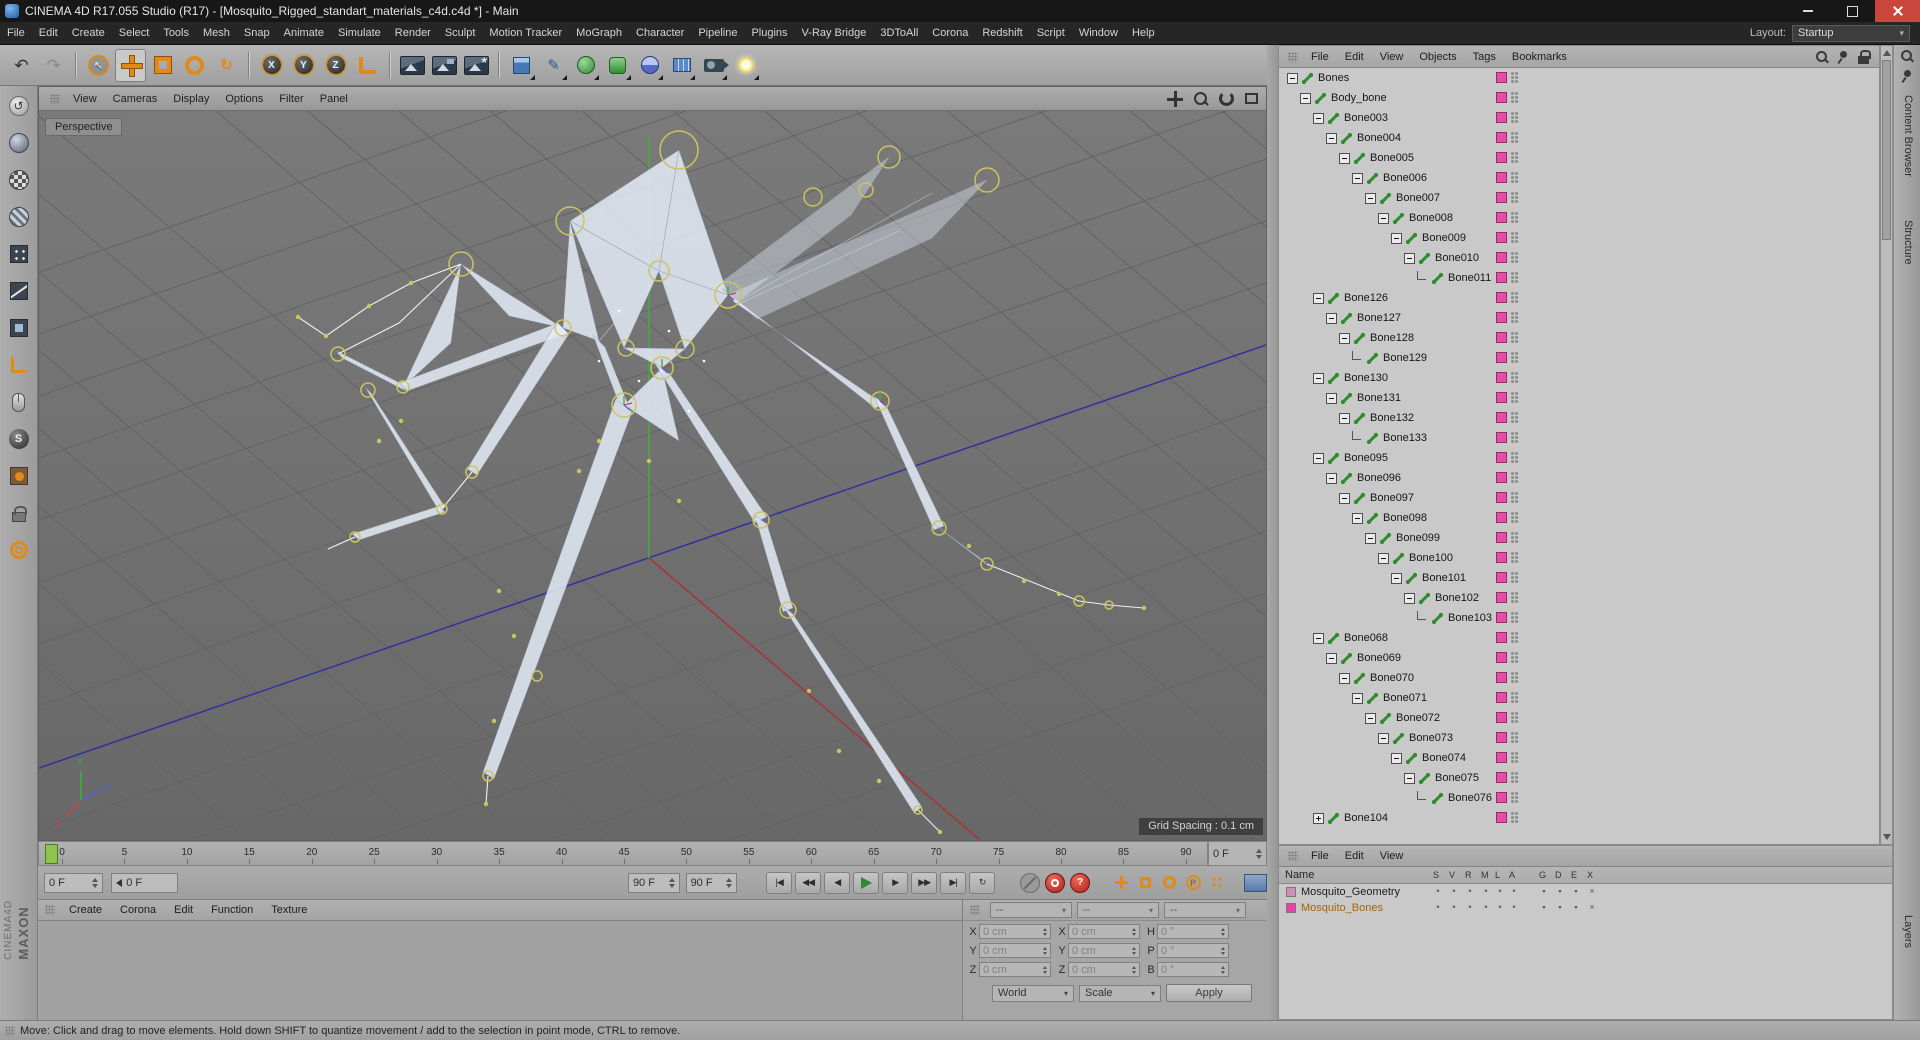  What do you see at coordinates (291, 99) in the screenshot?
I see `viewport-menu-filter: Filter` at bounding box center [291, 99].